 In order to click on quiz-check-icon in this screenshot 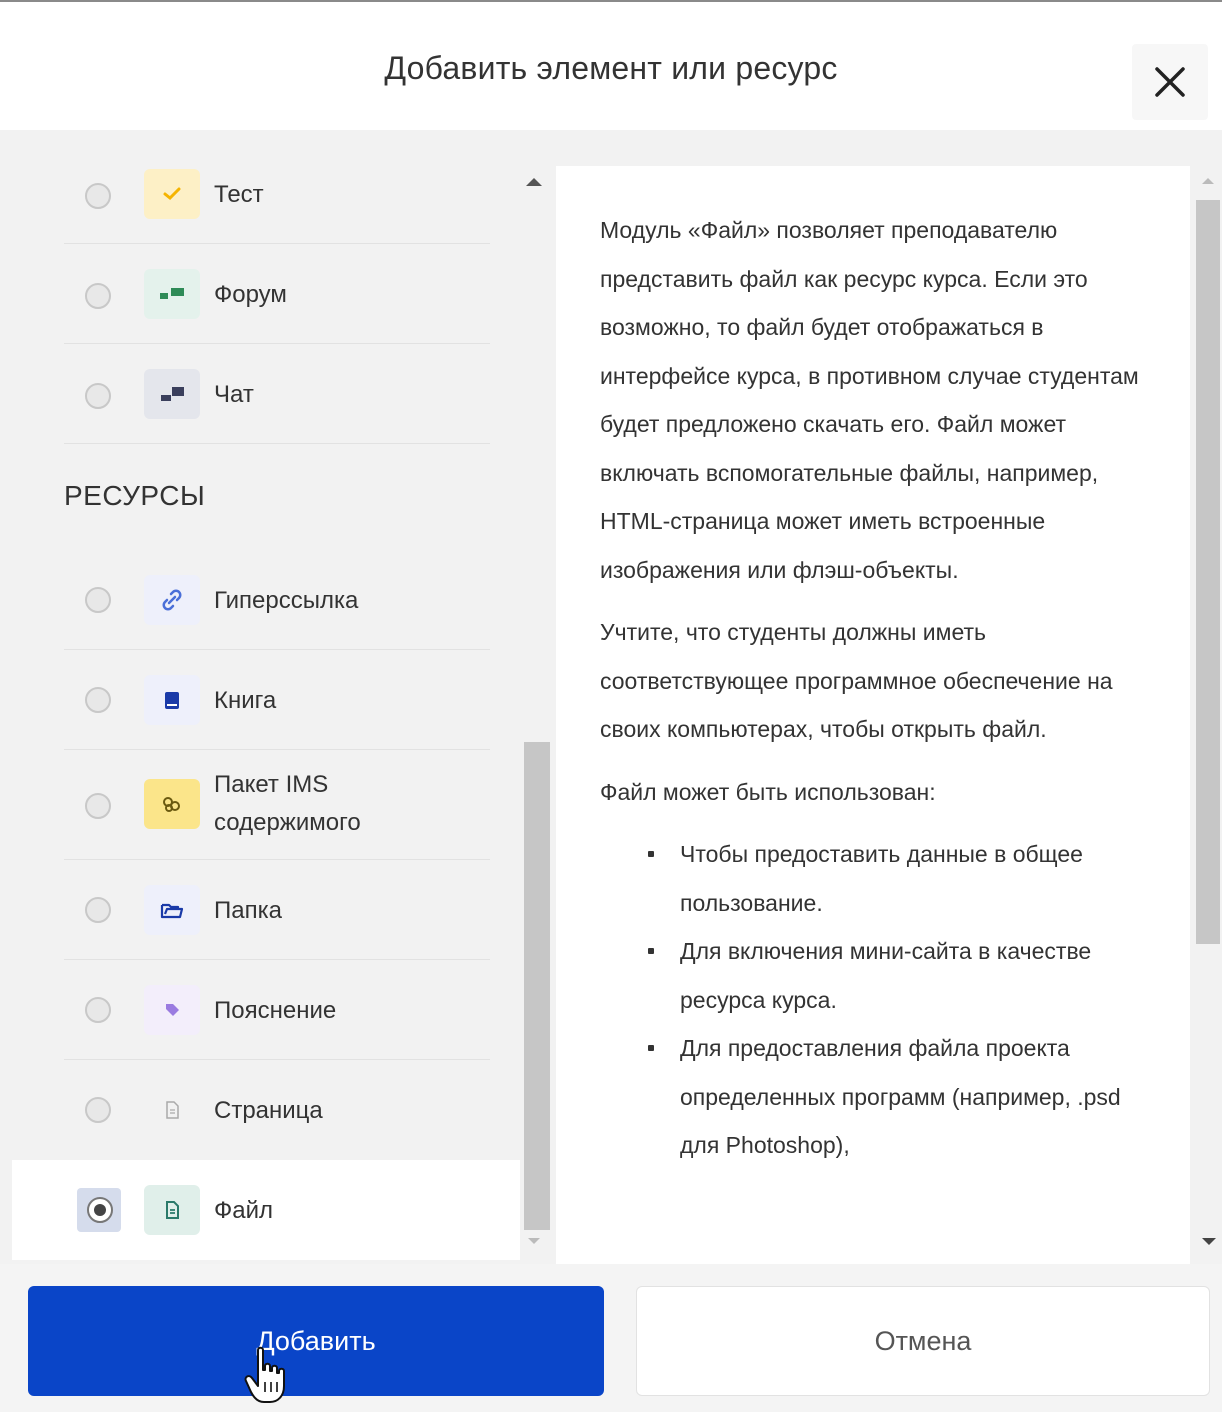, I will do `click(172, 194)`.